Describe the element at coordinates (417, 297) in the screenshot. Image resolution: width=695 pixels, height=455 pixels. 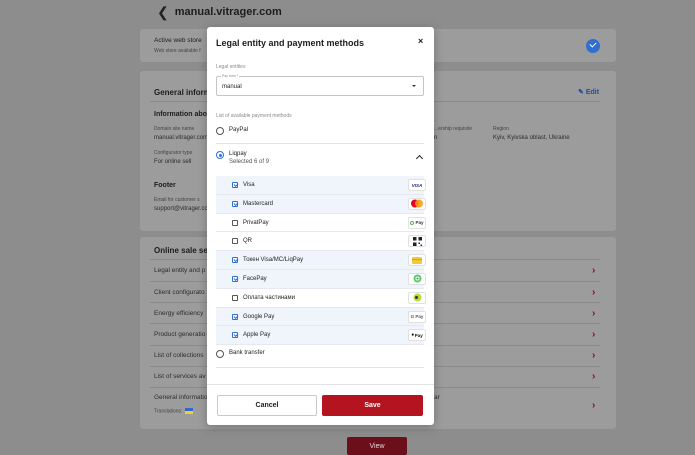
I see `installments-logo-icon` at that location.